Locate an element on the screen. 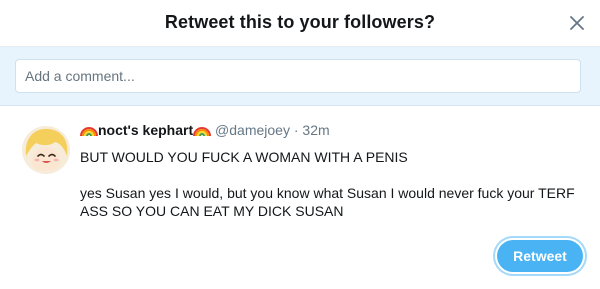 The image size is (600, 289). dialog-title: Retweet this to your followers? is located at coordinates (300, 22).